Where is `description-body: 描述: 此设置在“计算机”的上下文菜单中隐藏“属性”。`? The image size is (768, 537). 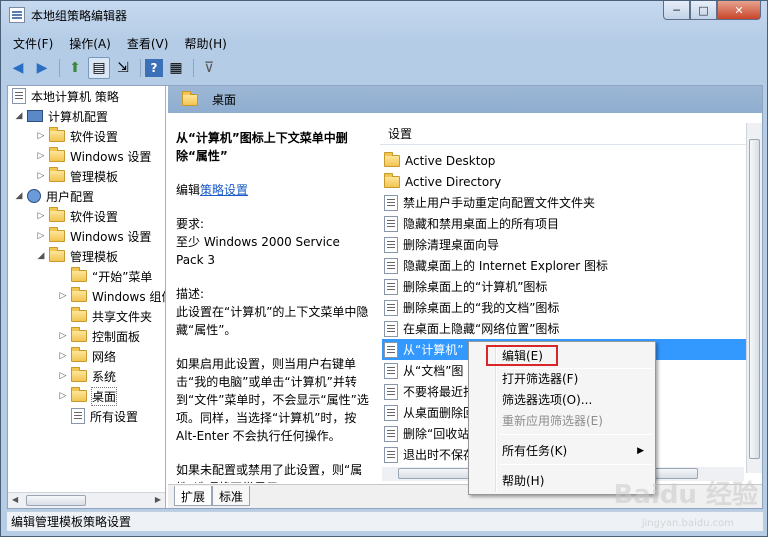 description-body: 描述: 此设置在“计算机”的上下文菜单中隐藏“属性”。 is located at coordinates (272, 312).